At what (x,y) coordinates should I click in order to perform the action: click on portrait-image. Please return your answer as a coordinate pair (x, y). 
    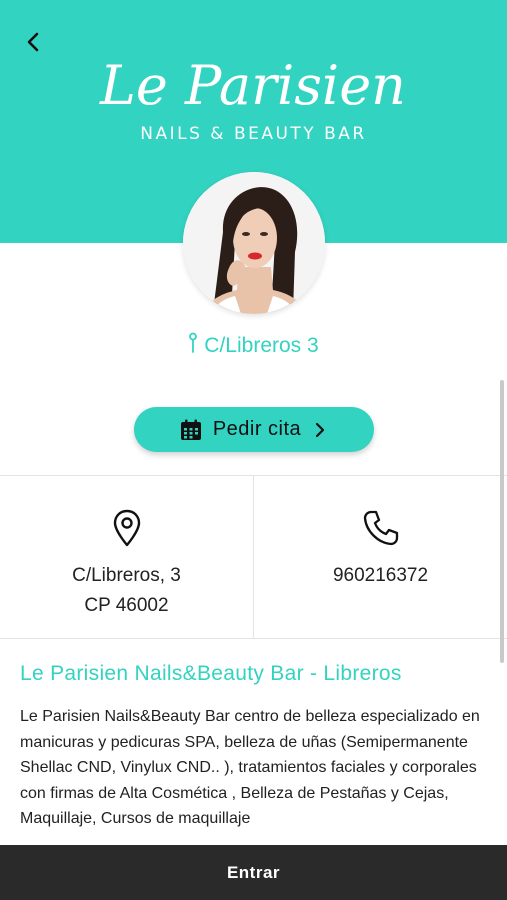
    Looking at the image, I should click on (254, 243).